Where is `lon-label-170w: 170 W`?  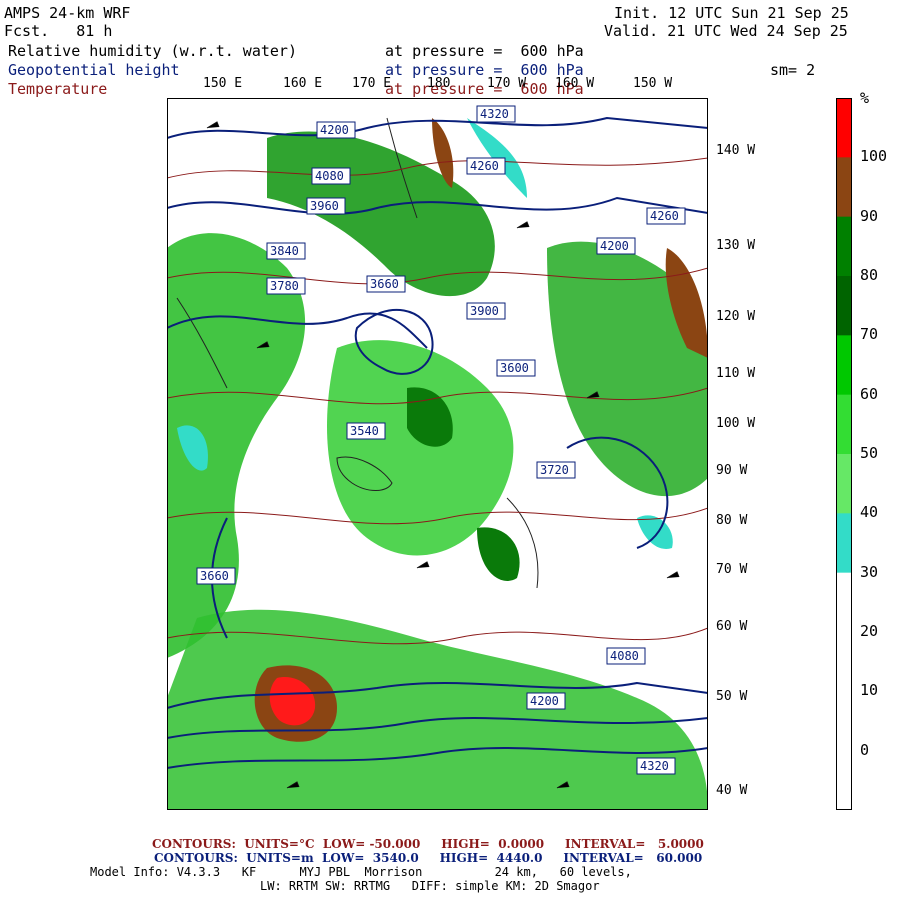 lon-label-170w: 170 W is located at coordinates (507, 83).